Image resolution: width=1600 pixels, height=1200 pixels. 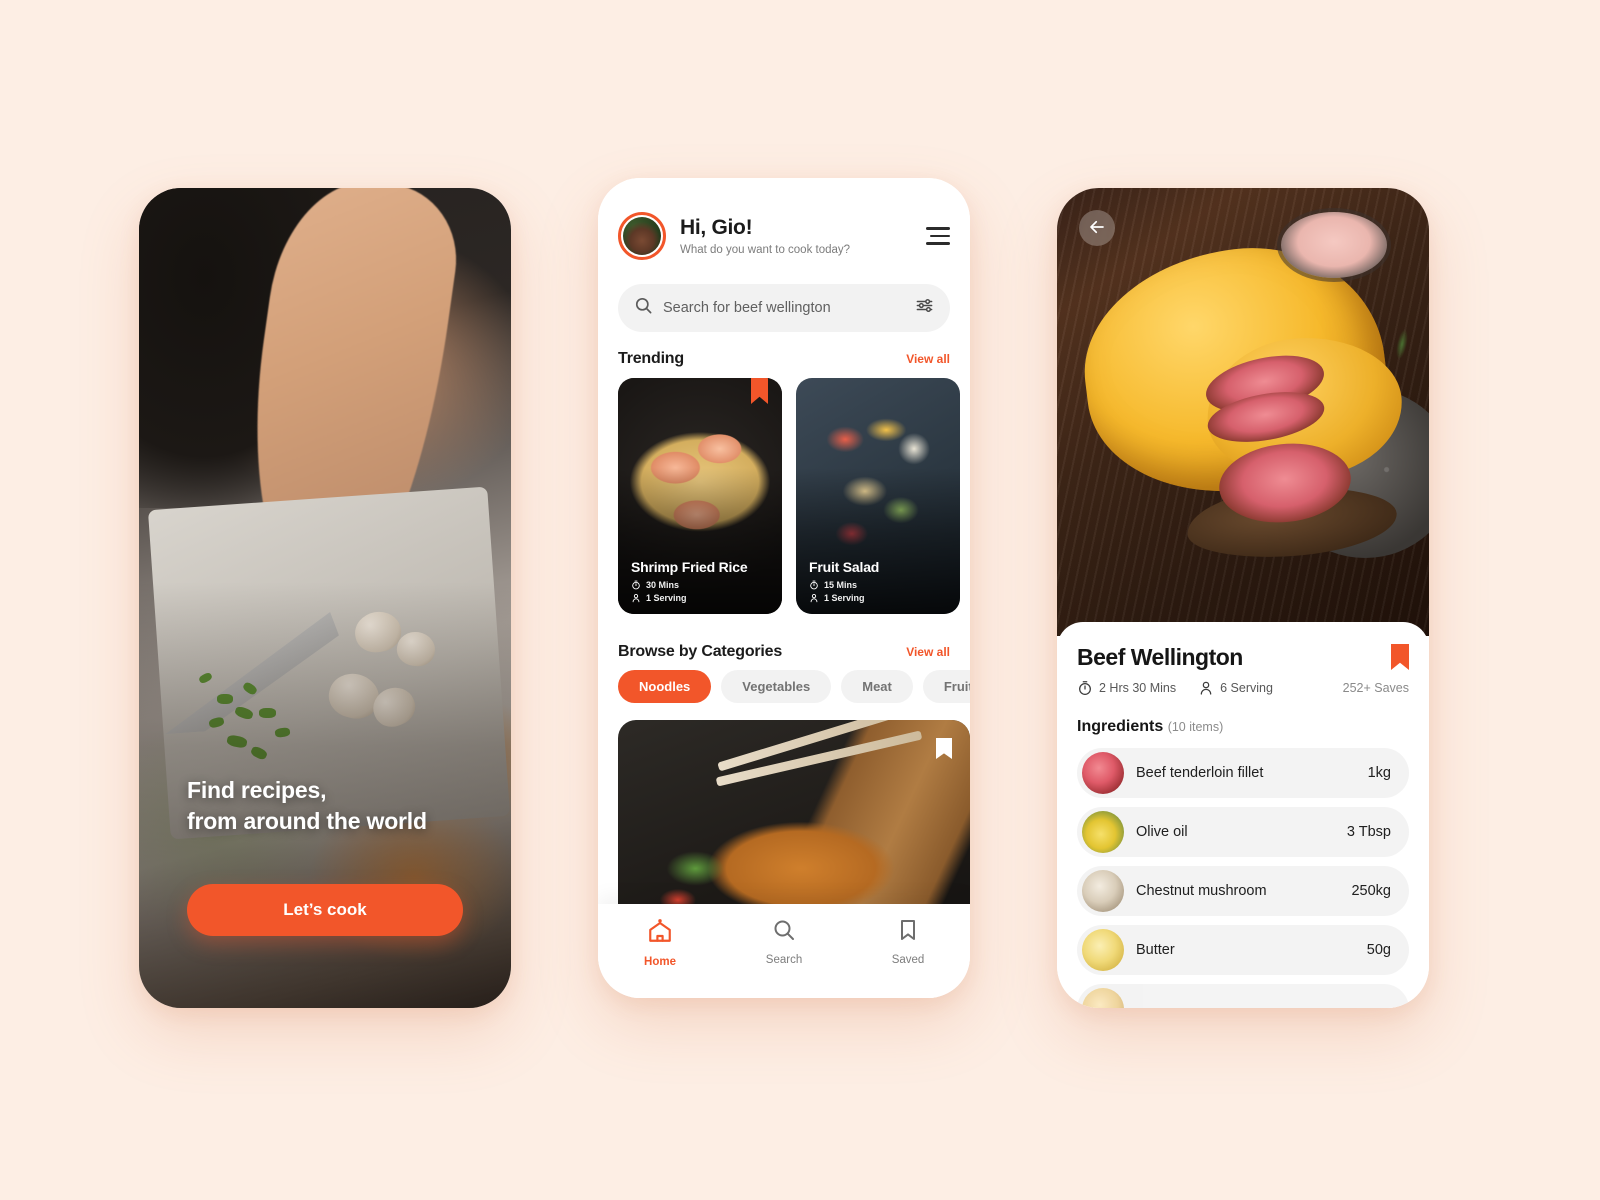 What do you see at coordinates (776, 686) in the screenshot?
I see `category-chip-vegetables: Vegetables` at bounding box center [776, 686].